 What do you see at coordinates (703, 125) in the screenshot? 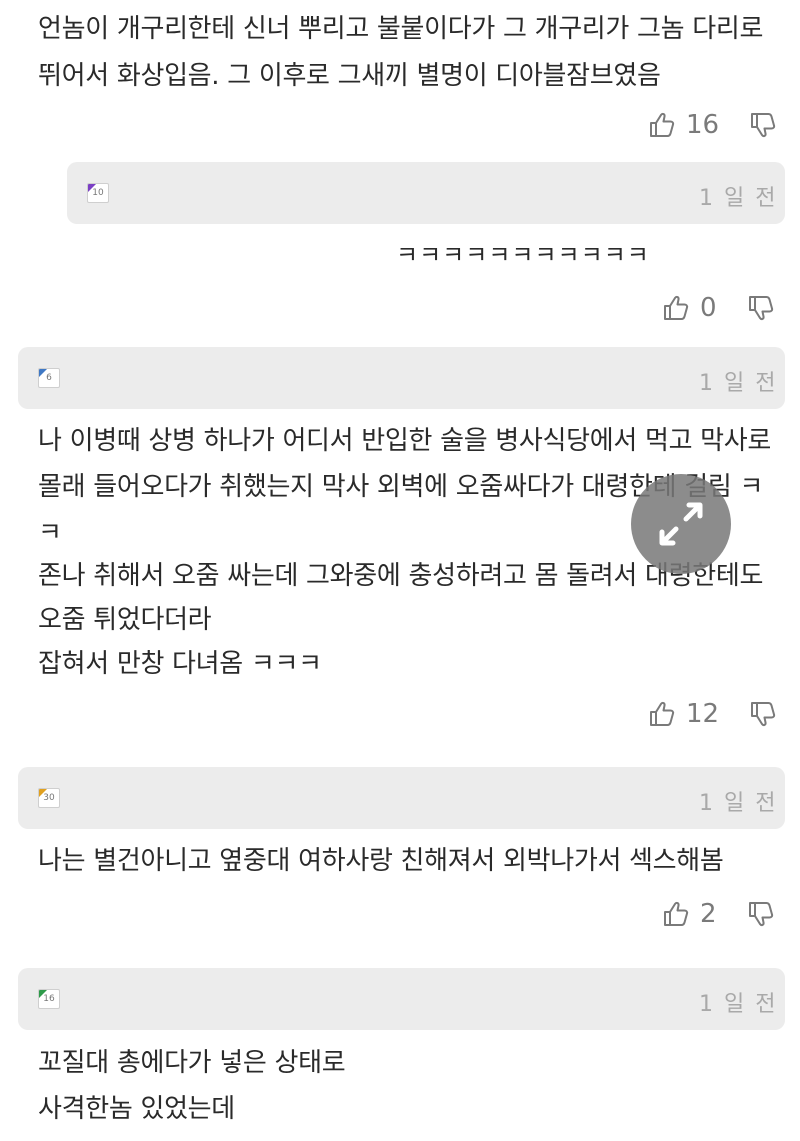
I see `like-count: 16` at bounding box center [703, 125].